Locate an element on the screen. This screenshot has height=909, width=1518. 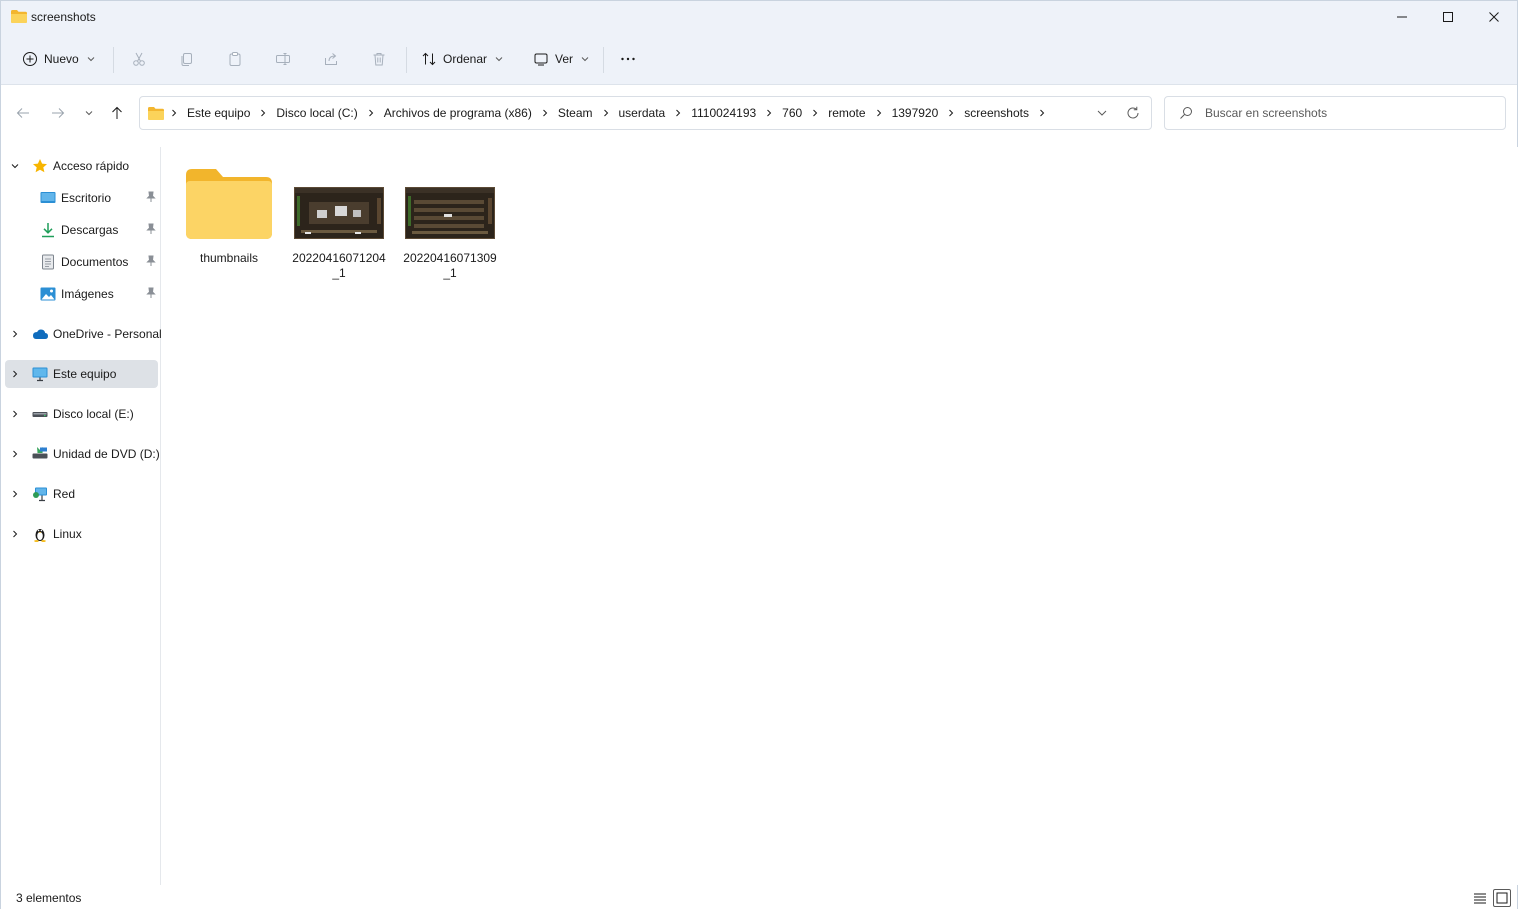
toolbar-separator is located at coordinates (603, 60).